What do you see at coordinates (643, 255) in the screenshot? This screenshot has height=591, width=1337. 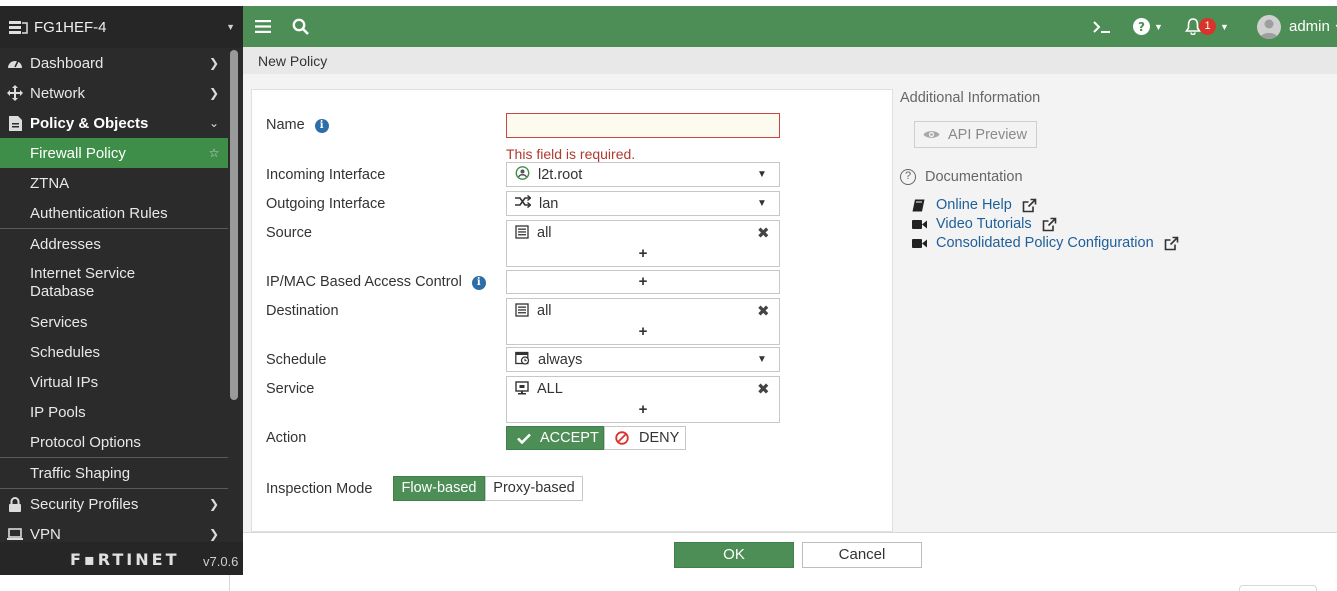 I see `add-source-button: +` at bounding box center [643, 255].